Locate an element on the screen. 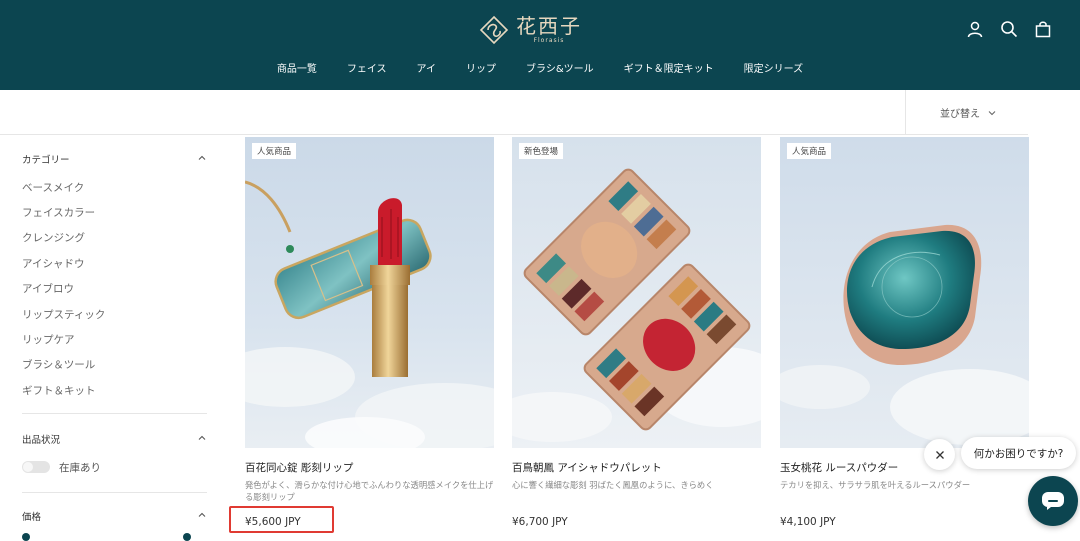 This screenshot has height=541, width=1080. chevron-down-icon is located at coordinates (992, 112).